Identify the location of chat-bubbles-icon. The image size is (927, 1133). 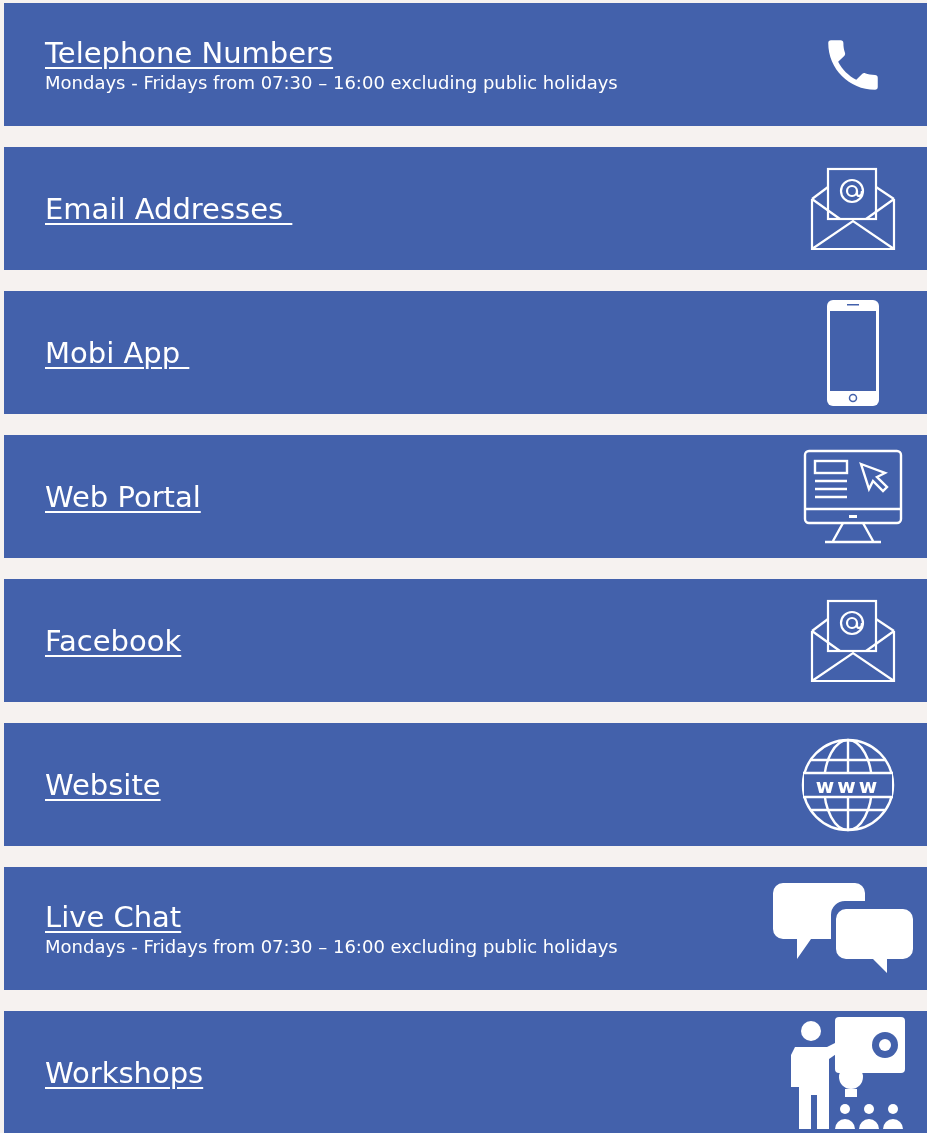
(843, 928).